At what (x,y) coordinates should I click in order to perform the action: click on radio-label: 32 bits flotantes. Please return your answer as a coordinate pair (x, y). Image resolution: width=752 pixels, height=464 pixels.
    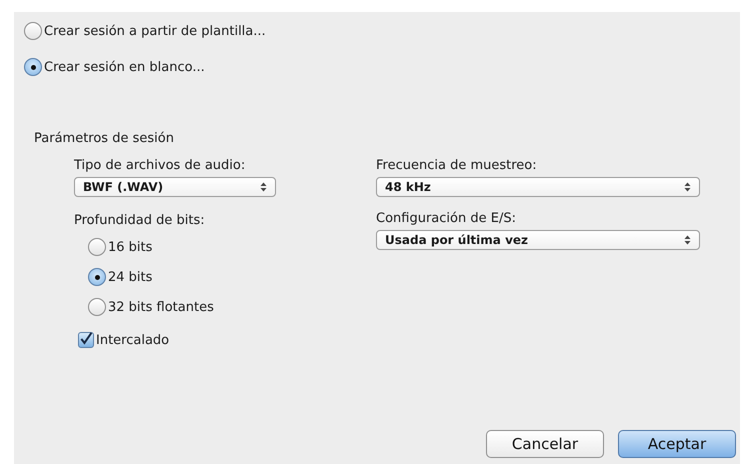
    Looking at the image, I should click on (161, 307).